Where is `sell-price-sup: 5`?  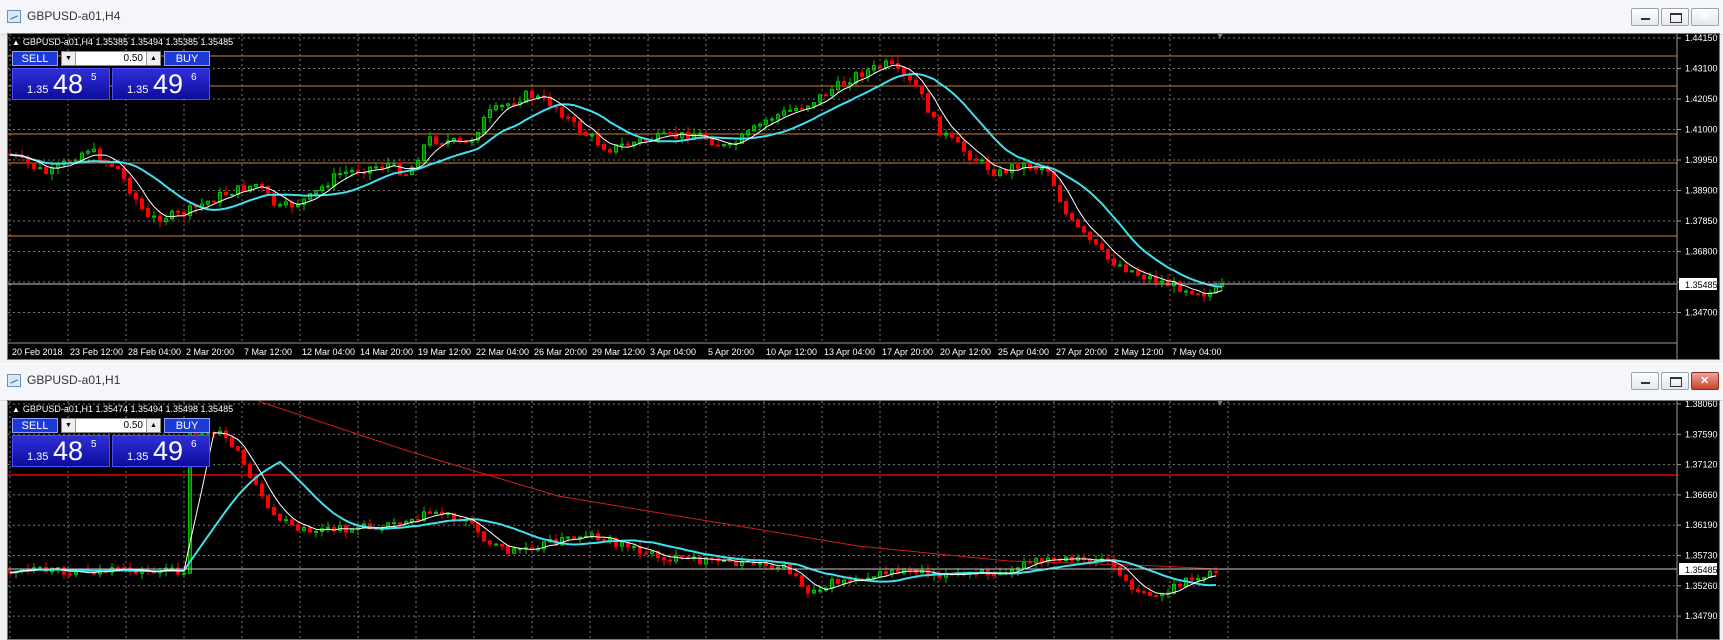
sell-price-sup: 5 is located at coordinates (94, 77).